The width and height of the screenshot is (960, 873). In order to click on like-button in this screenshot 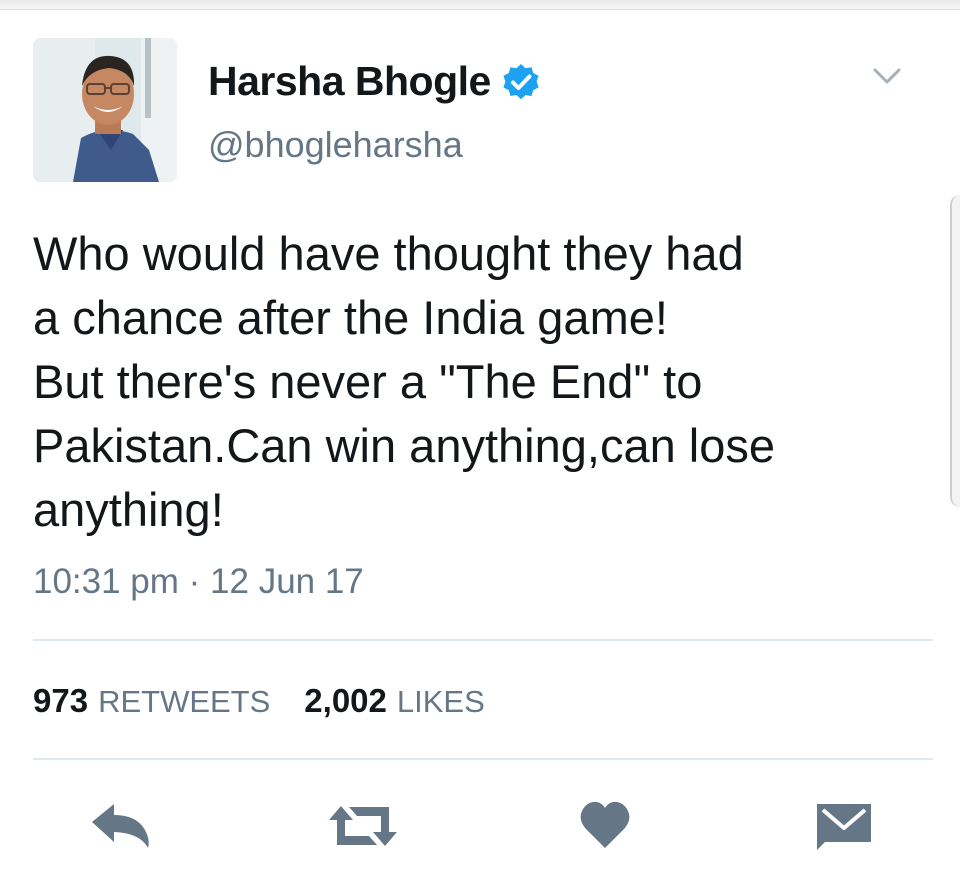, I will do `click(605, 826)`.